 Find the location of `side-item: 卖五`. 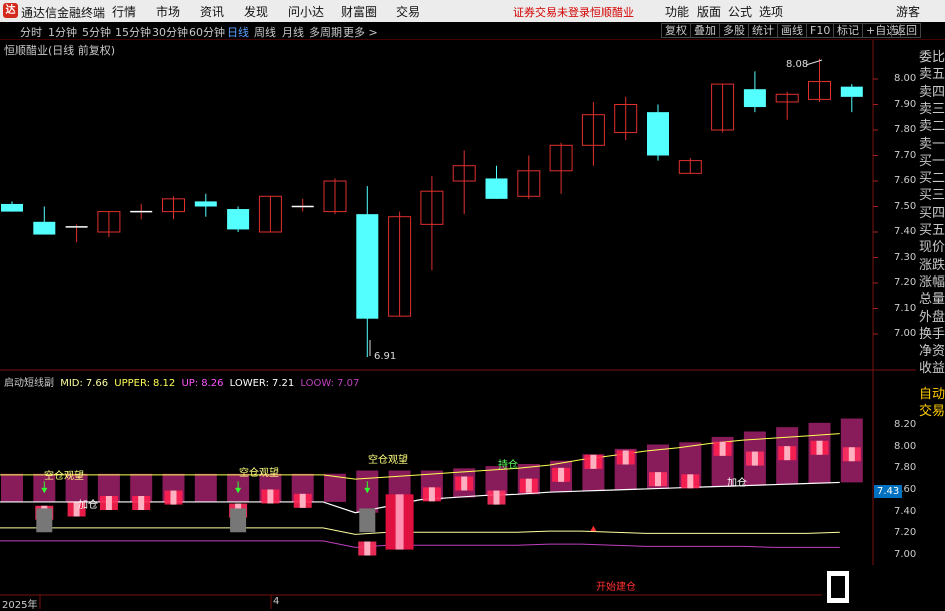

side-item: 卖五 is located at coordinates (932, 72).